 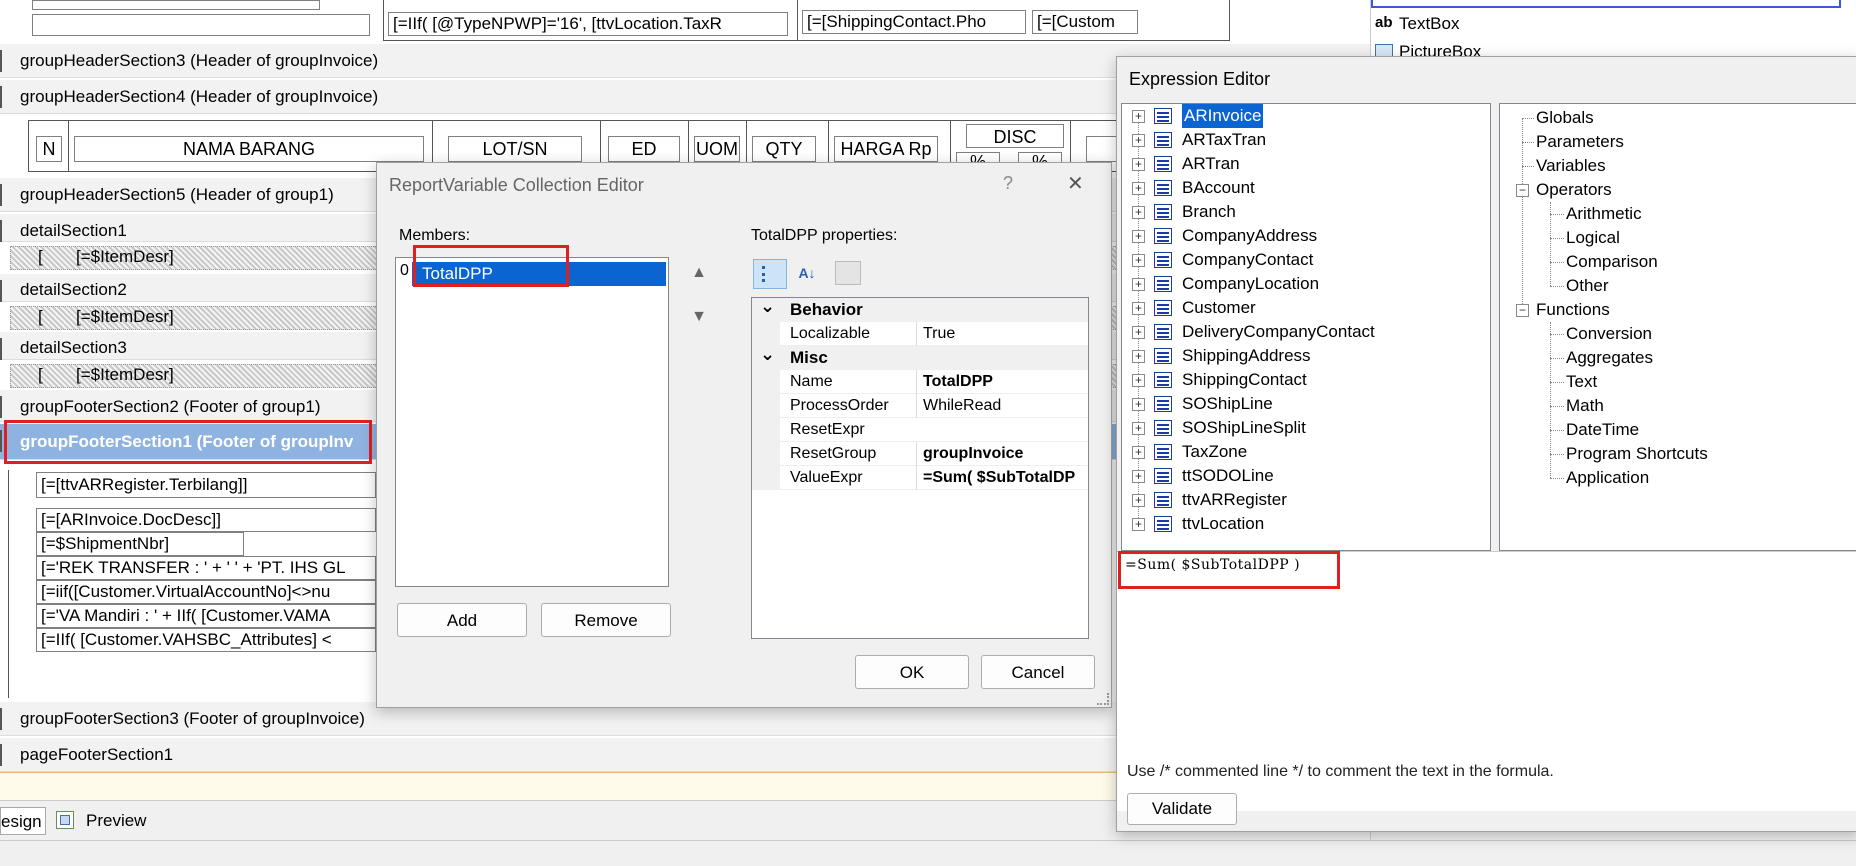 I want to click on property-row: ResetGroup groupInvoice, so click(x=920, y=454).